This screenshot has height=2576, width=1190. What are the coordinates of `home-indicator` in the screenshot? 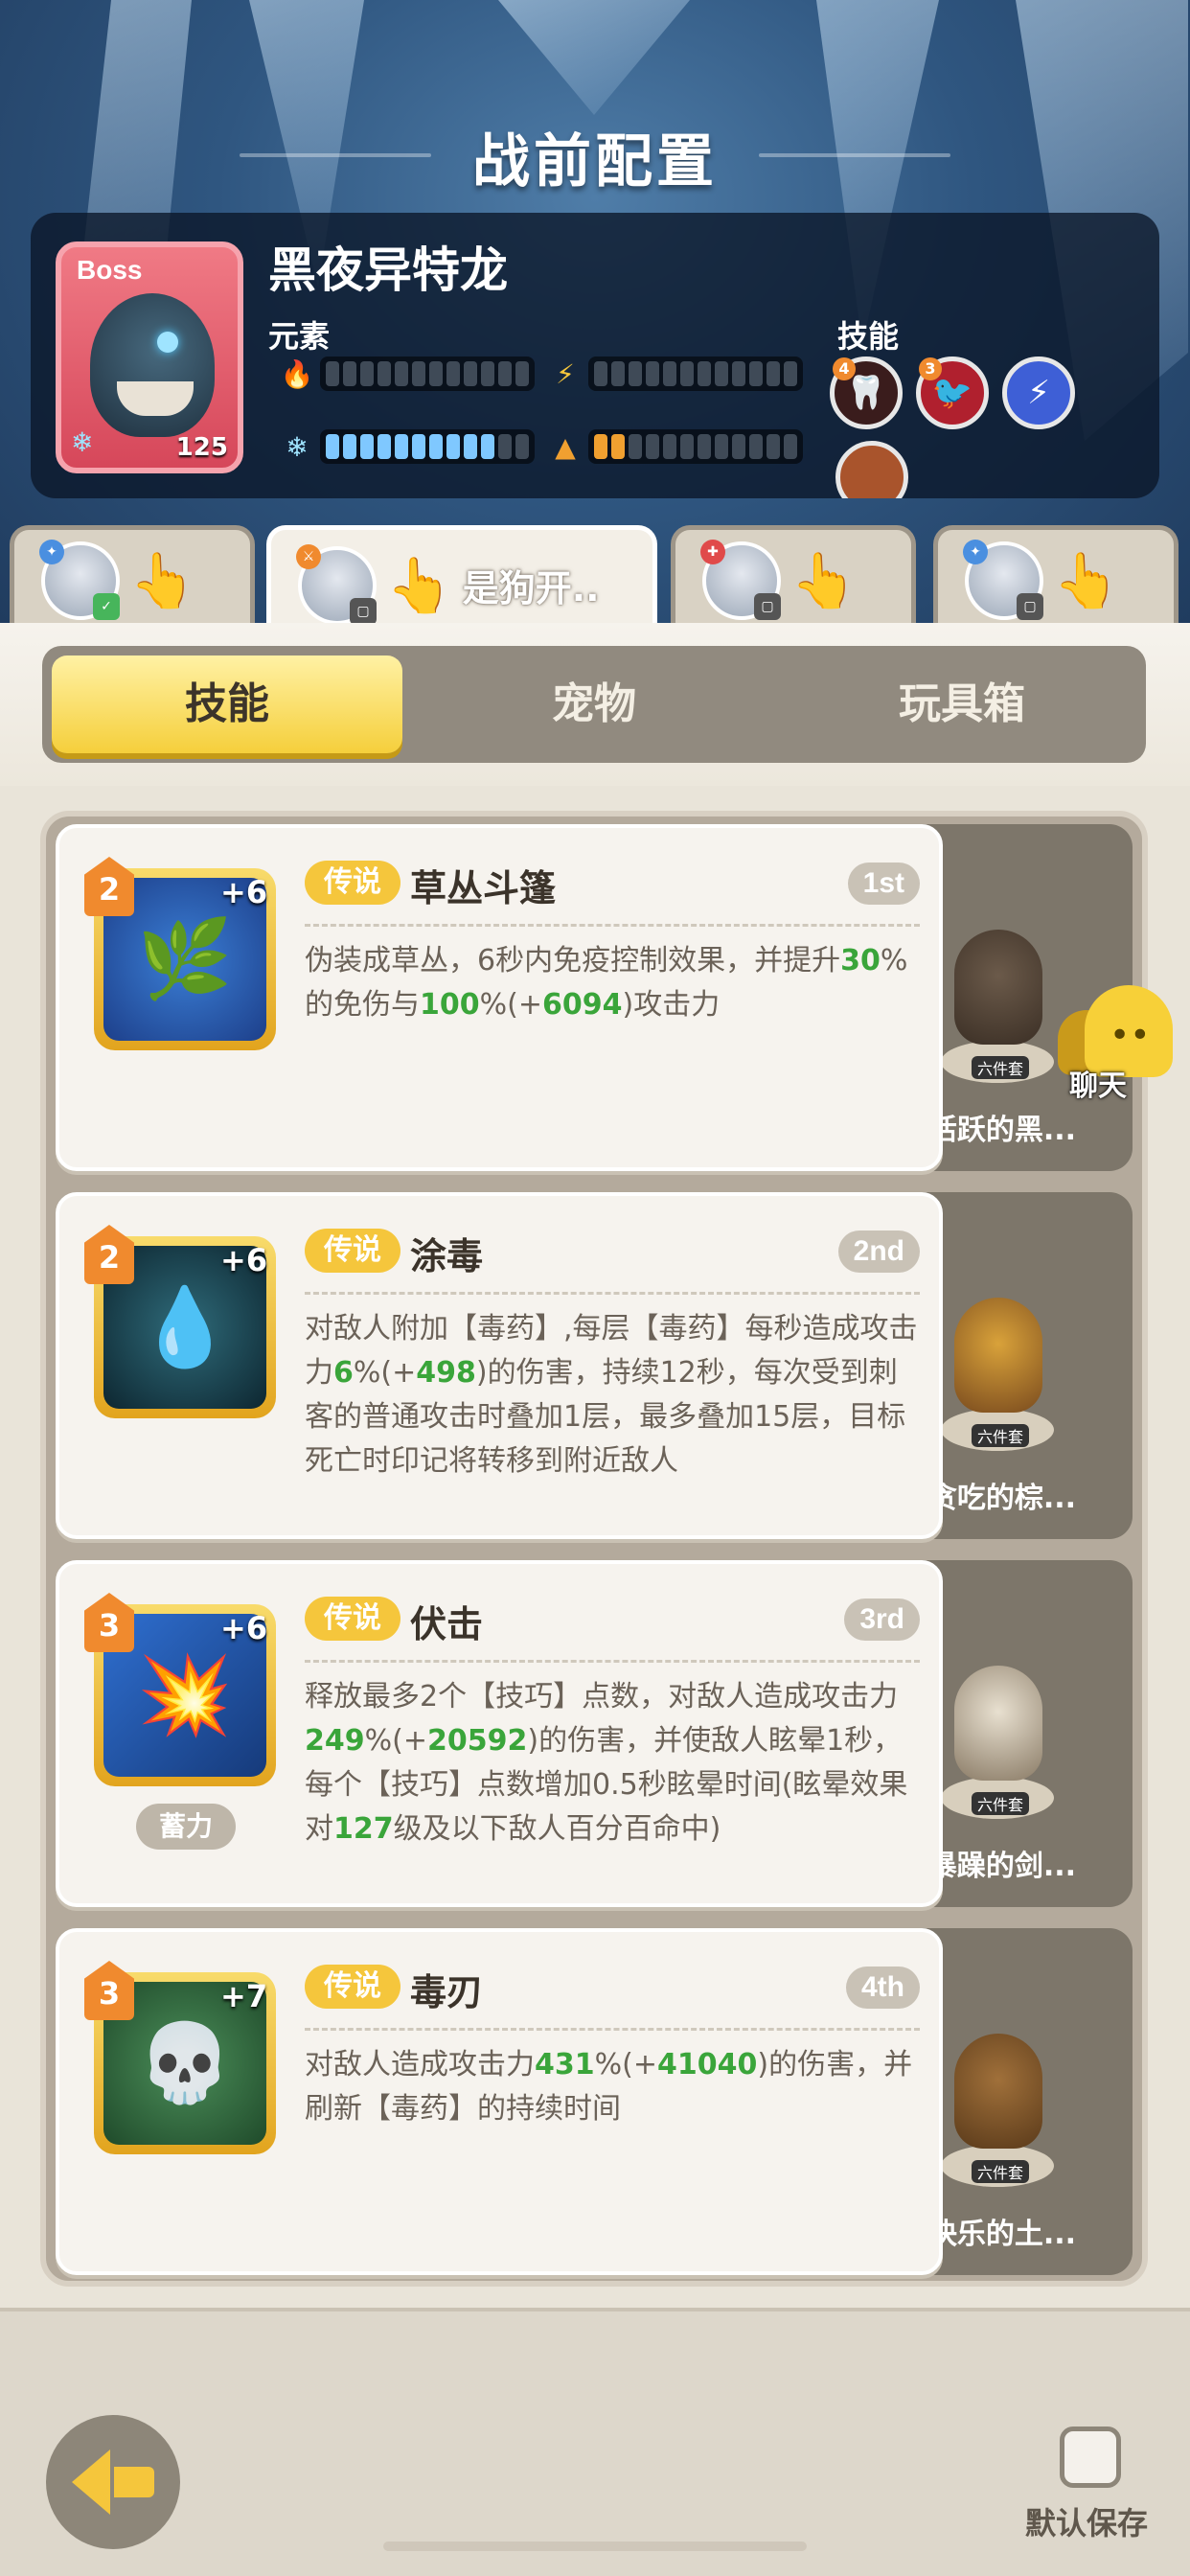 It's located at (595, 2546).